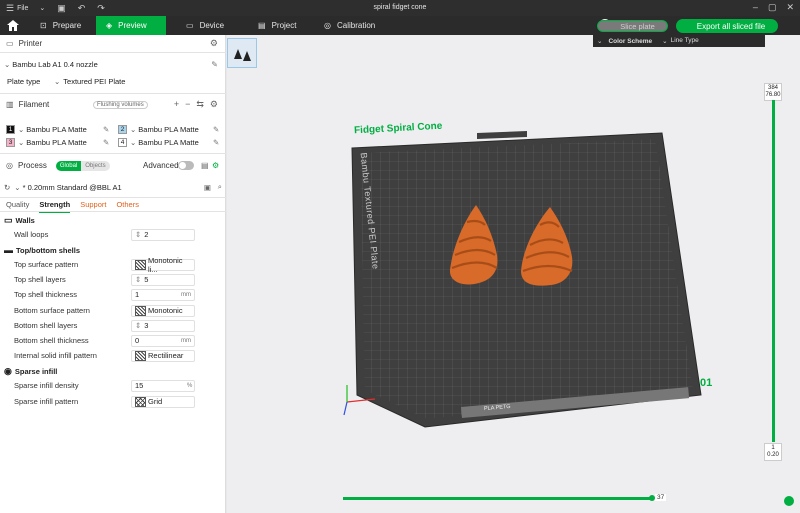  What do you see at coordinates (661, 497) in the screenshot?
I see `move-value: 37` at bounding box center [661, 497].